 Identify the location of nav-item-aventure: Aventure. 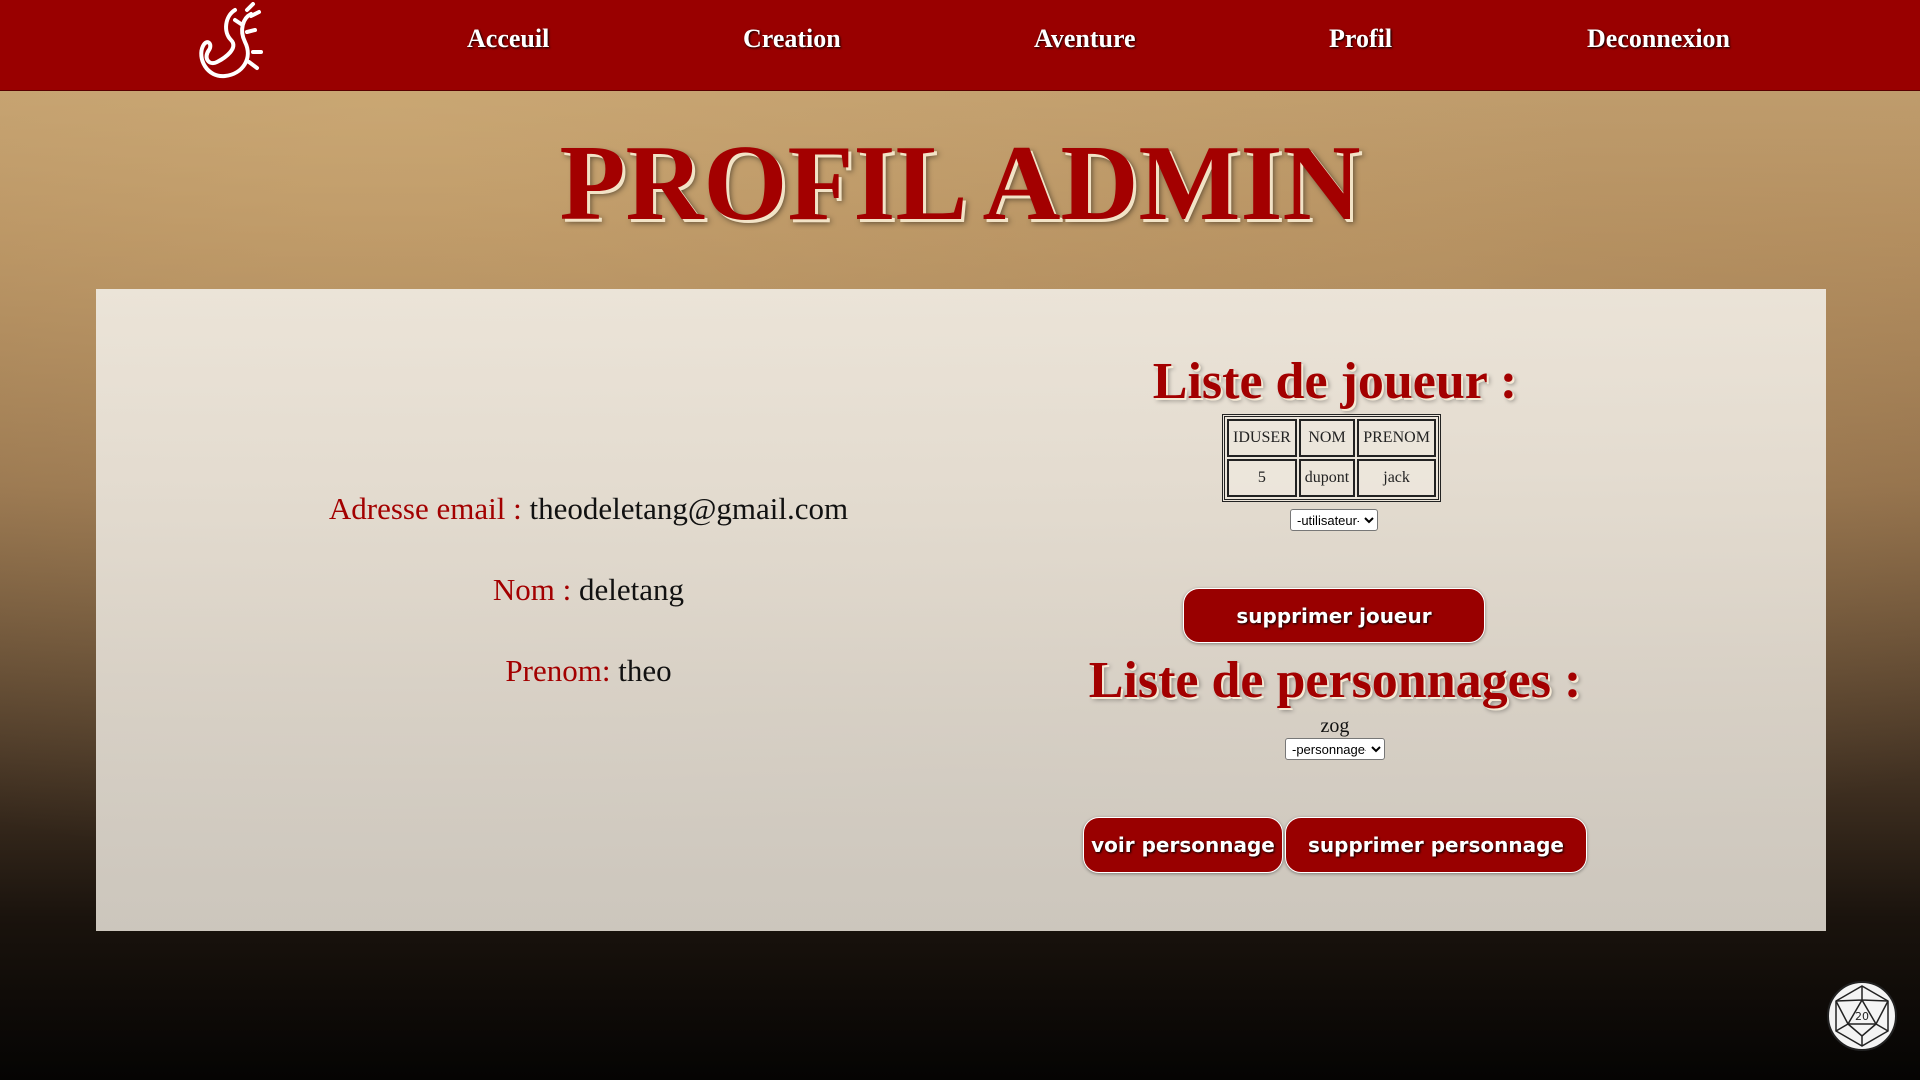
(1085, 39).